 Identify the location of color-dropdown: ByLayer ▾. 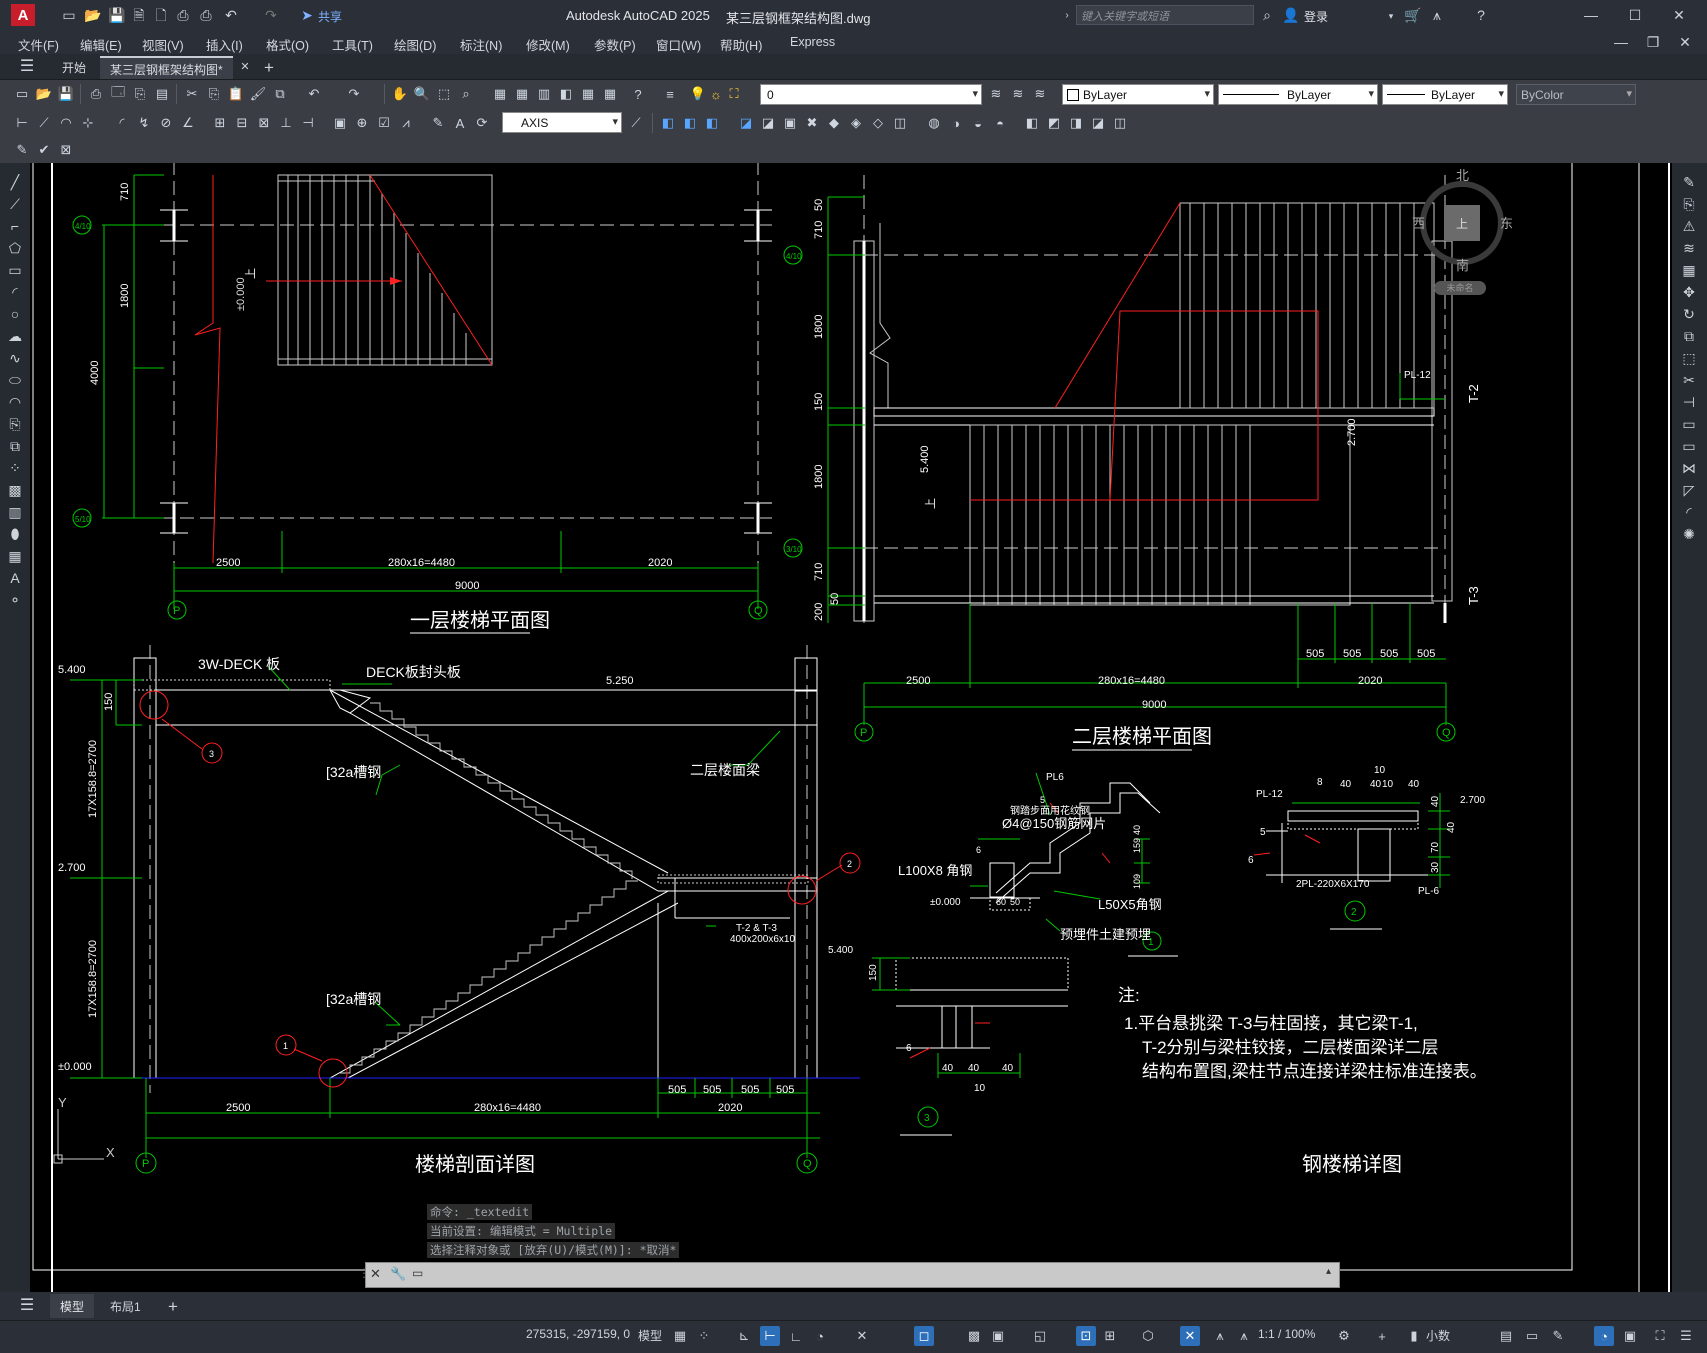
(1138, 94).